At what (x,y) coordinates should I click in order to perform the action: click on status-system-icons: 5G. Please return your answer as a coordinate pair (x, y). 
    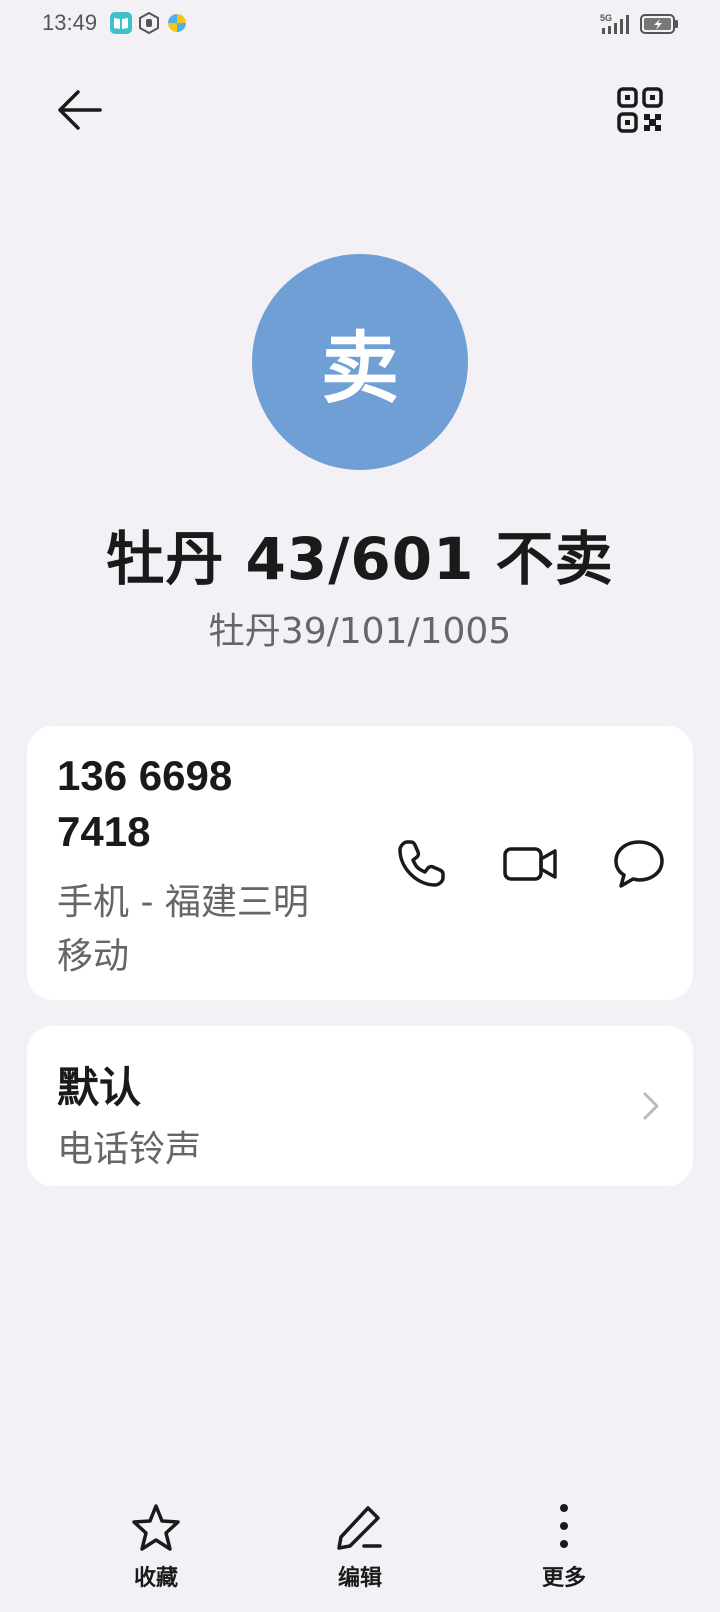
    Looking at the image, I should click on (640, 26).